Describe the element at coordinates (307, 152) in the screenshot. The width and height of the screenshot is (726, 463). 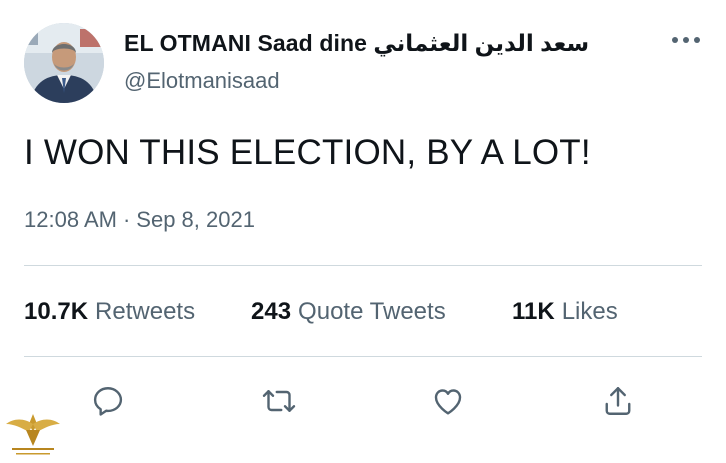
I see `tweet-text: I WON THIS ELECTION, BY A LOT!` at that location.